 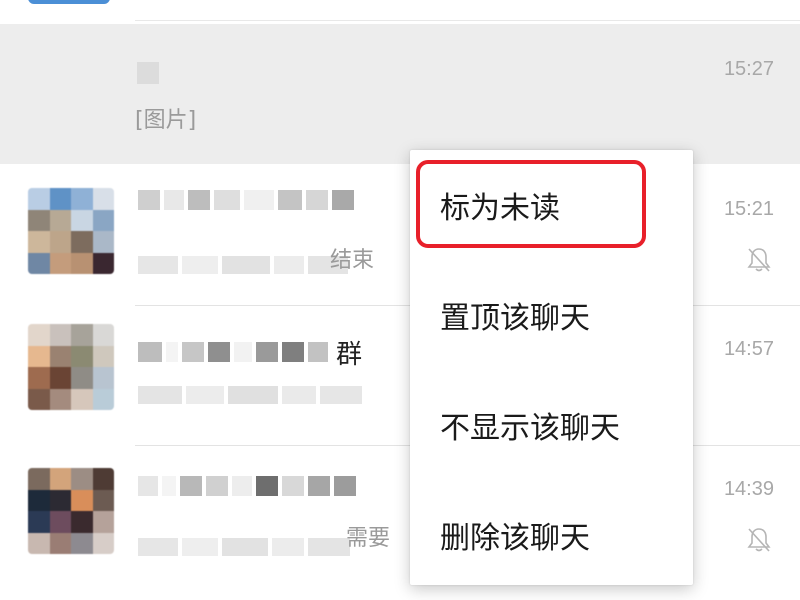 I want to click on menu-item-mark-unread: 标为未读, so click(x=551, y=205).